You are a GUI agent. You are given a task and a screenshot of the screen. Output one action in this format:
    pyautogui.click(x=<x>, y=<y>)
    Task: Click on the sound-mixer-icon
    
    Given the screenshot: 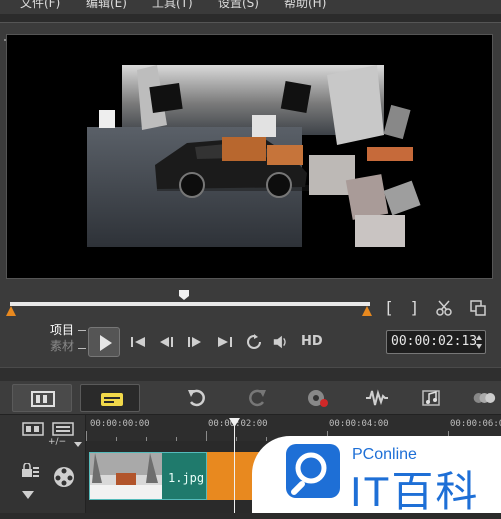 What is the action you would take?
    pyautogui.click(x=377, y=398)
    